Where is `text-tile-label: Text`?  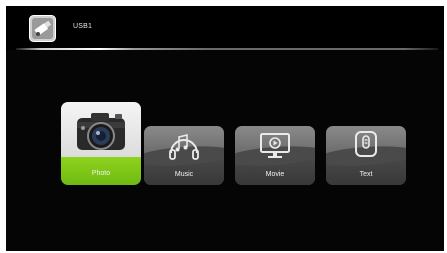 text-tile-label: Text is located at coordinates (366, 174).